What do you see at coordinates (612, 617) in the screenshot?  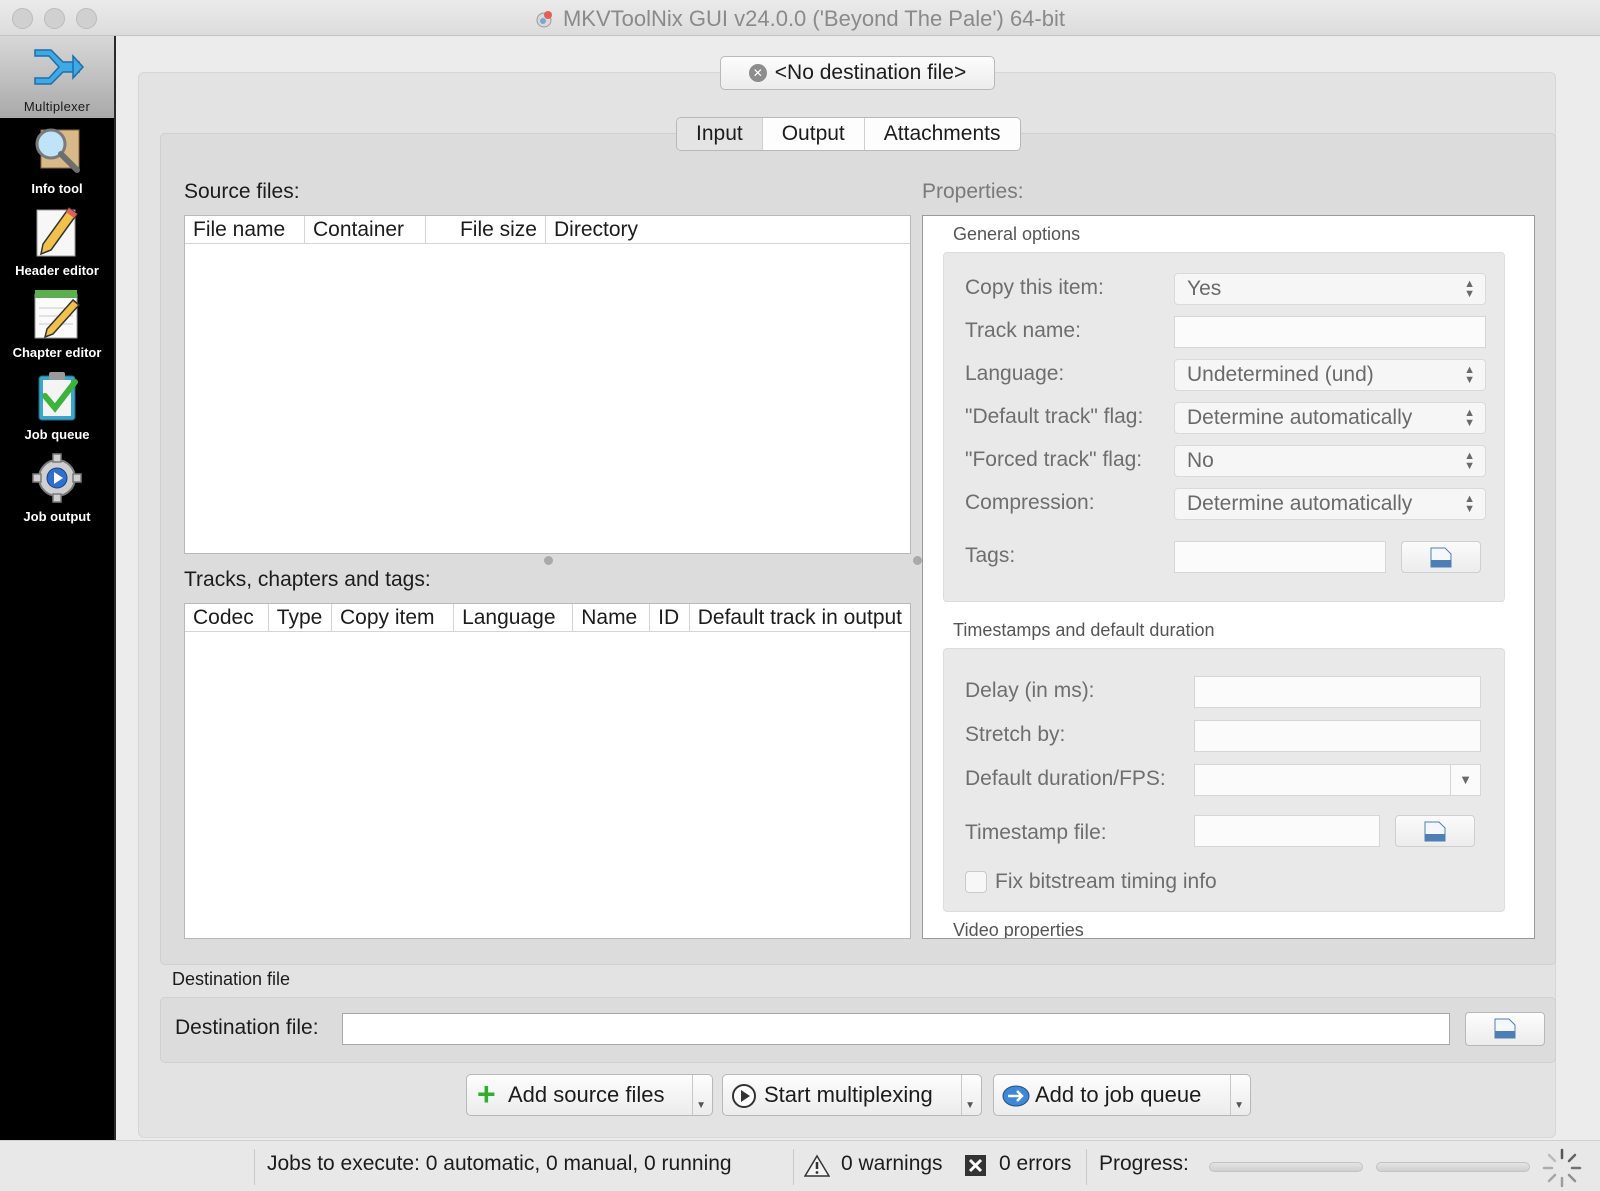 I see `column-header-name: Name` at bounding box center [612, 617].